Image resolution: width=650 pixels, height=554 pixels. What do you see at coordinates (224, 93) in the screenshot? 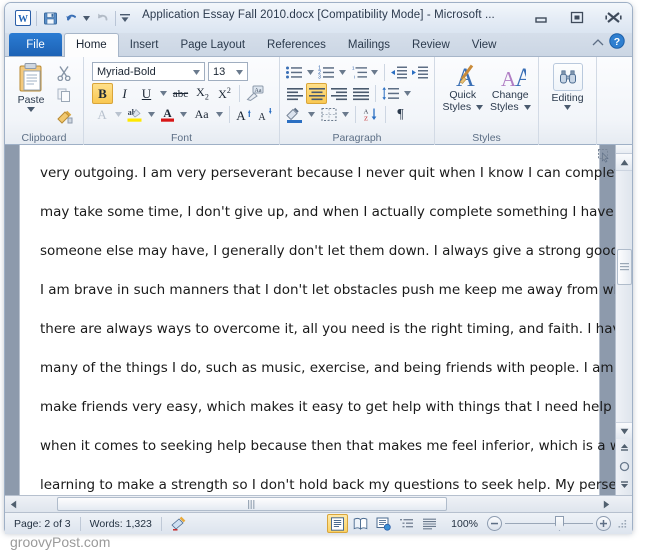
I see `superscript-button: X2` at bounding box center [224, 93].